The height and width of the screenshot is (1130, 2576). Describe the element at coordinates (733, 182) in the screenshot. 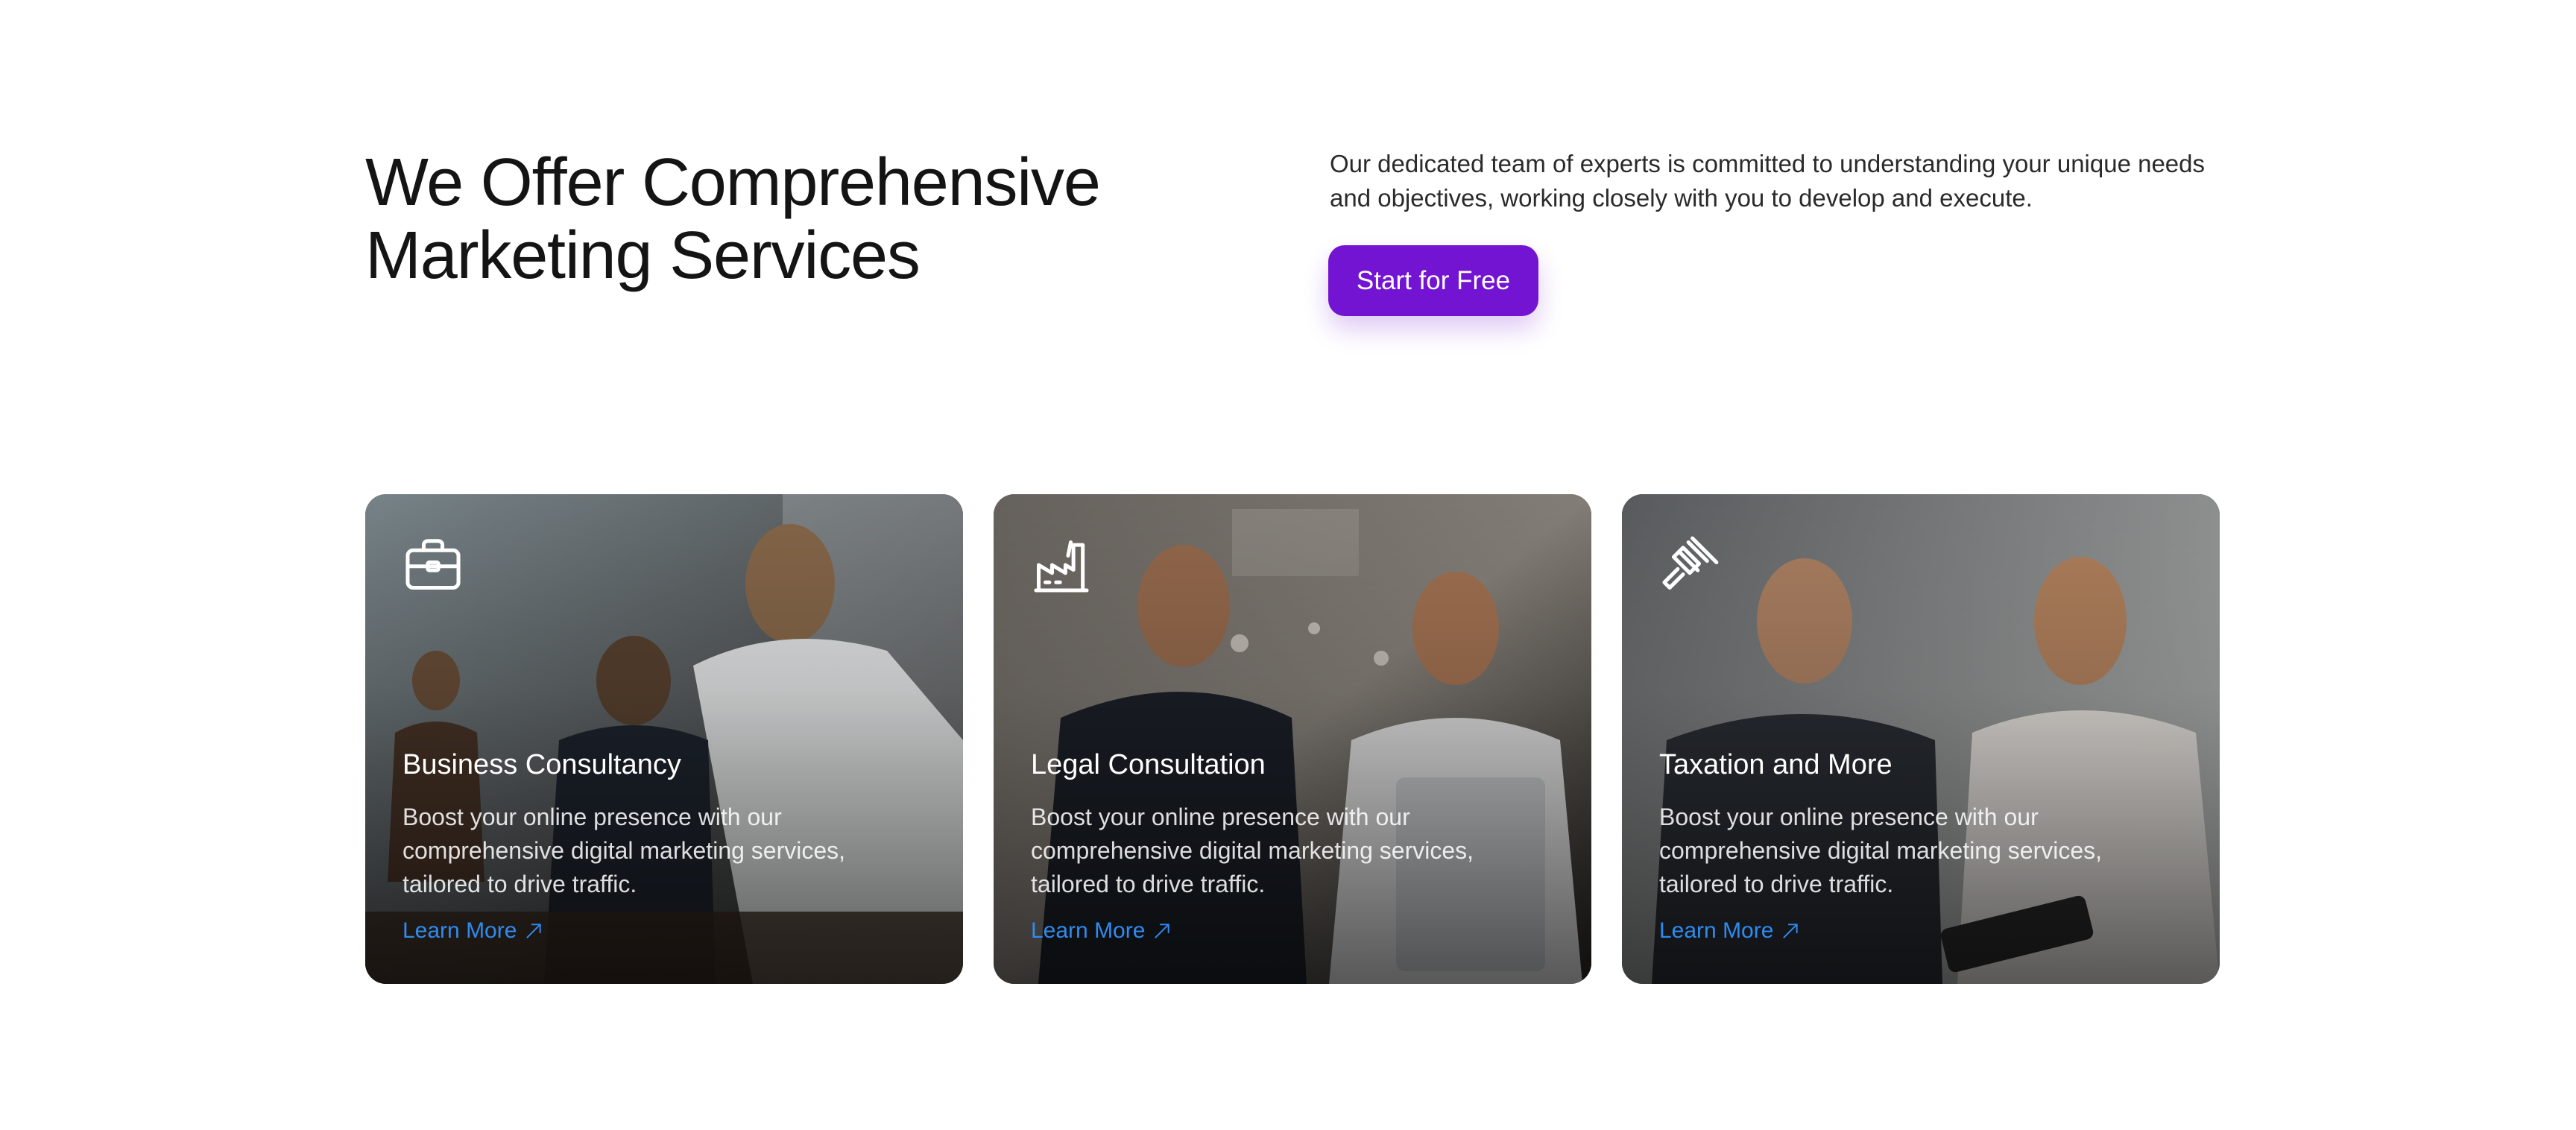

I see `section-heading-line-1: We Offer Comprehensive` at that location.